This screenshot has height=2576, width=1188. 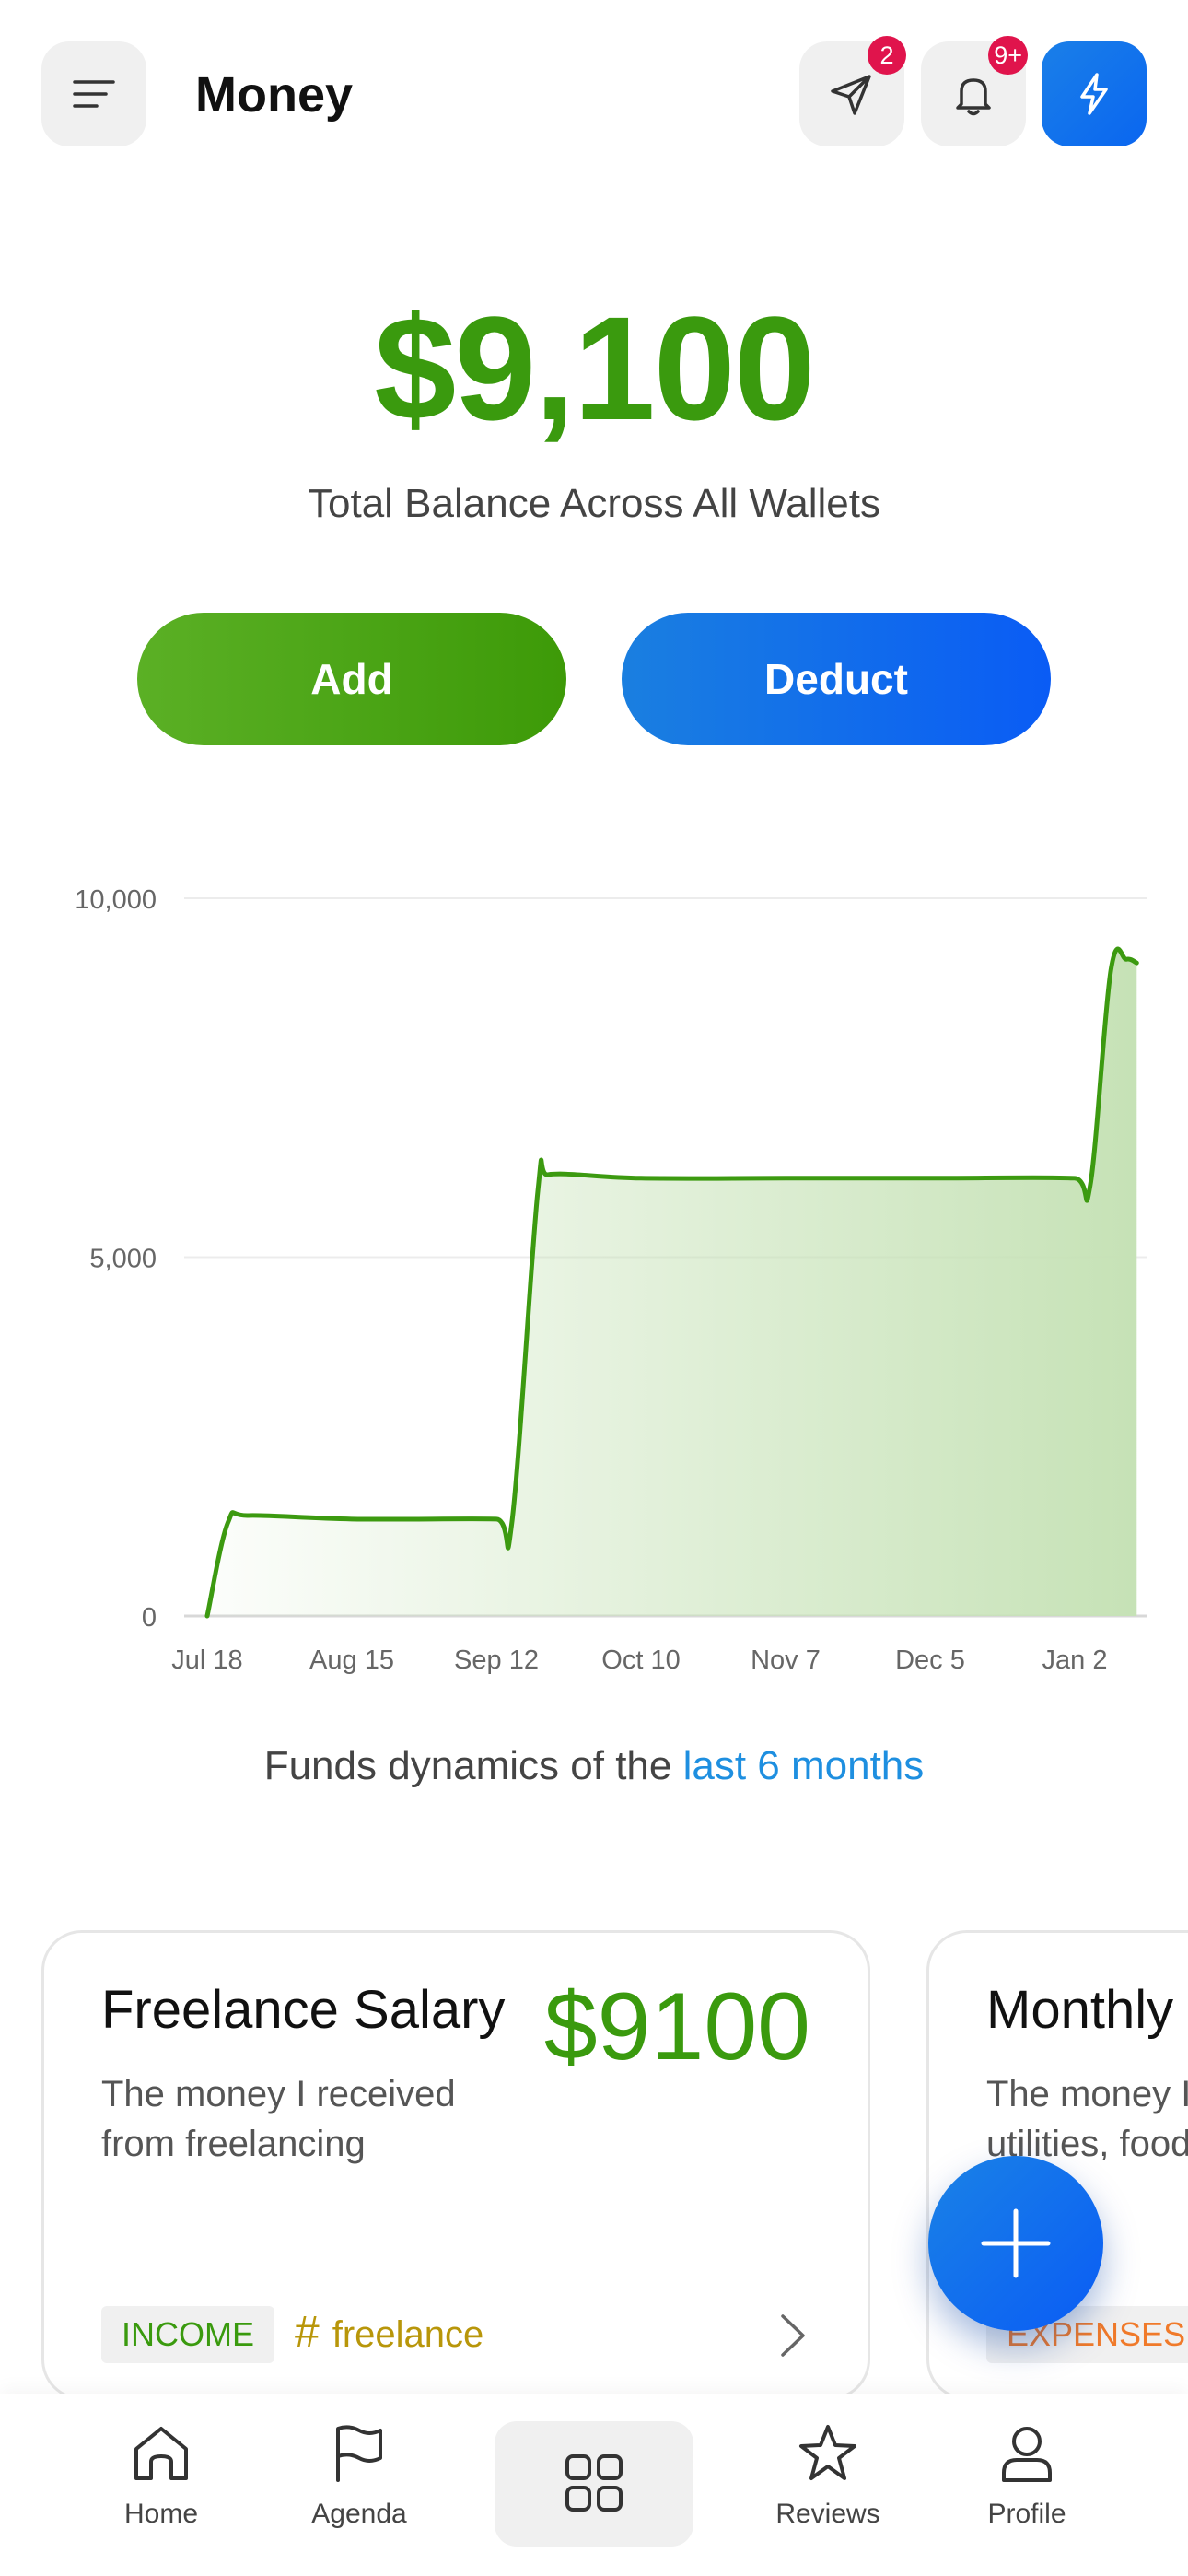 I want to click on wallet-description: The money I utilities, food, so click(x=1087, y=2119).